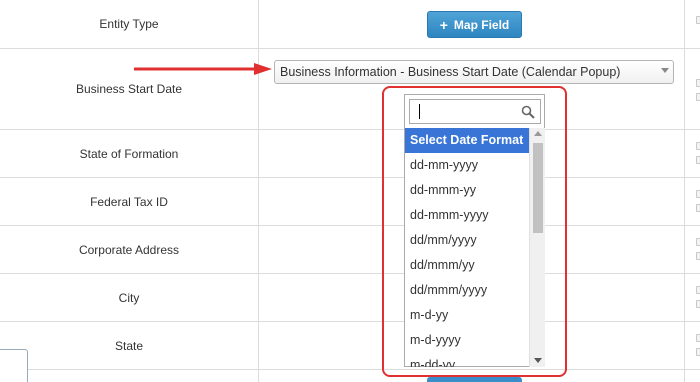 Image resolution: width=700 pixels, height=382 pixels. What do you see at coordinates (350, 376) in the screenshot?
I see `table-row` at bounding box center [350, 376].